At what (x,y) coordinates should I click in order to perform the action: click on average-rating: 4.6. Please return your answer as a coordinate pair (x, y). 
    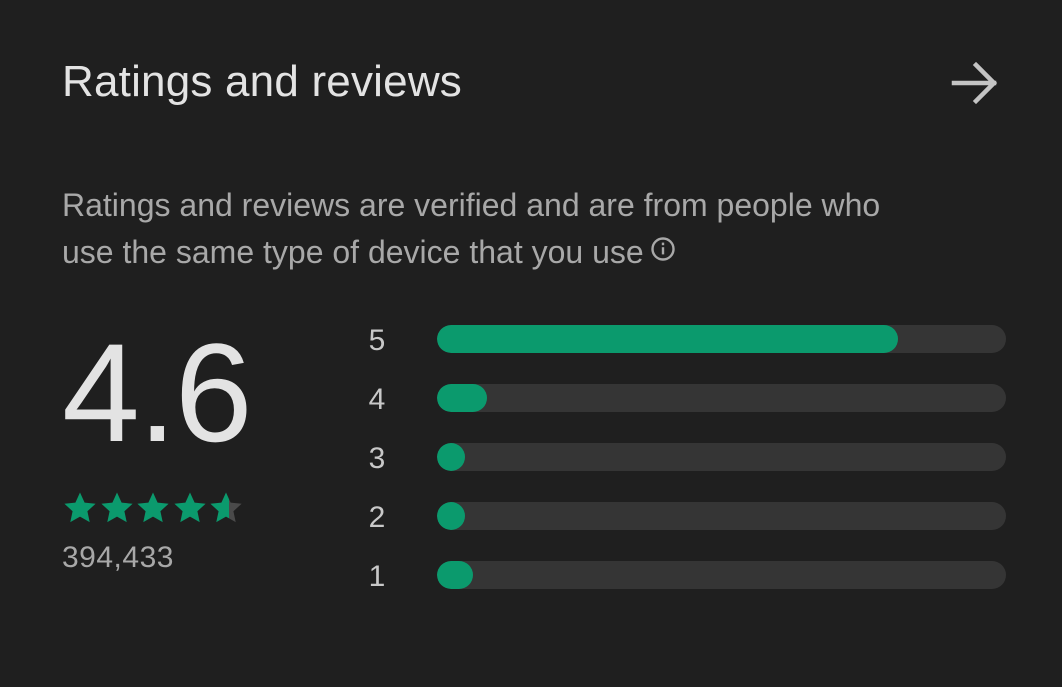
    Looking at the image, I should click on (157, 392).